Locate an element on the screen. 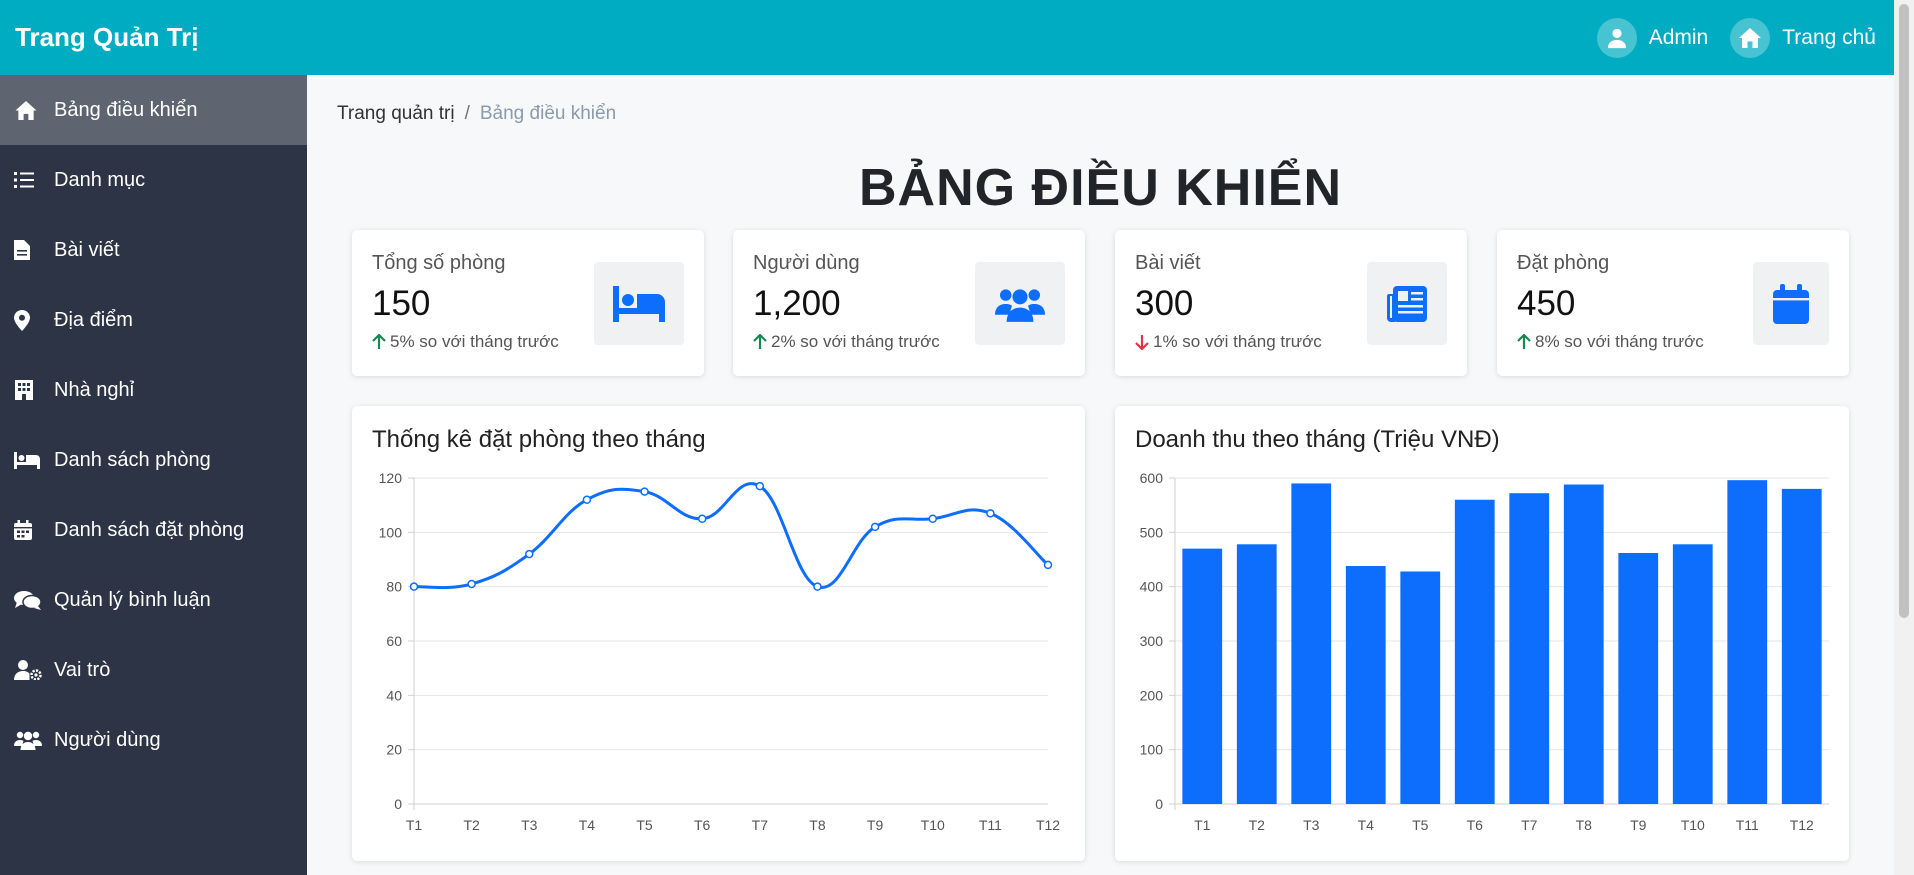  stat-card-rooms: Tổng số phòng 150 5% so với tháng trước is located at coordinates (528, 303).